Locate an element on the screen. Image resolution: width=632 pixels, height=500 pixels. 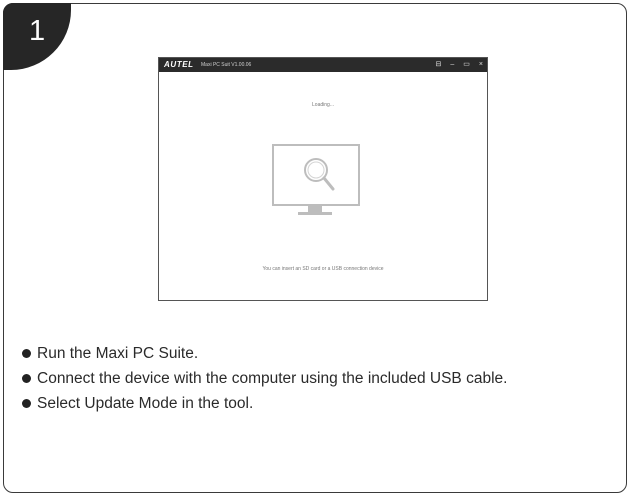
instruction-emphasis: Maxi PC Suite is located at coordinates (144, 353).